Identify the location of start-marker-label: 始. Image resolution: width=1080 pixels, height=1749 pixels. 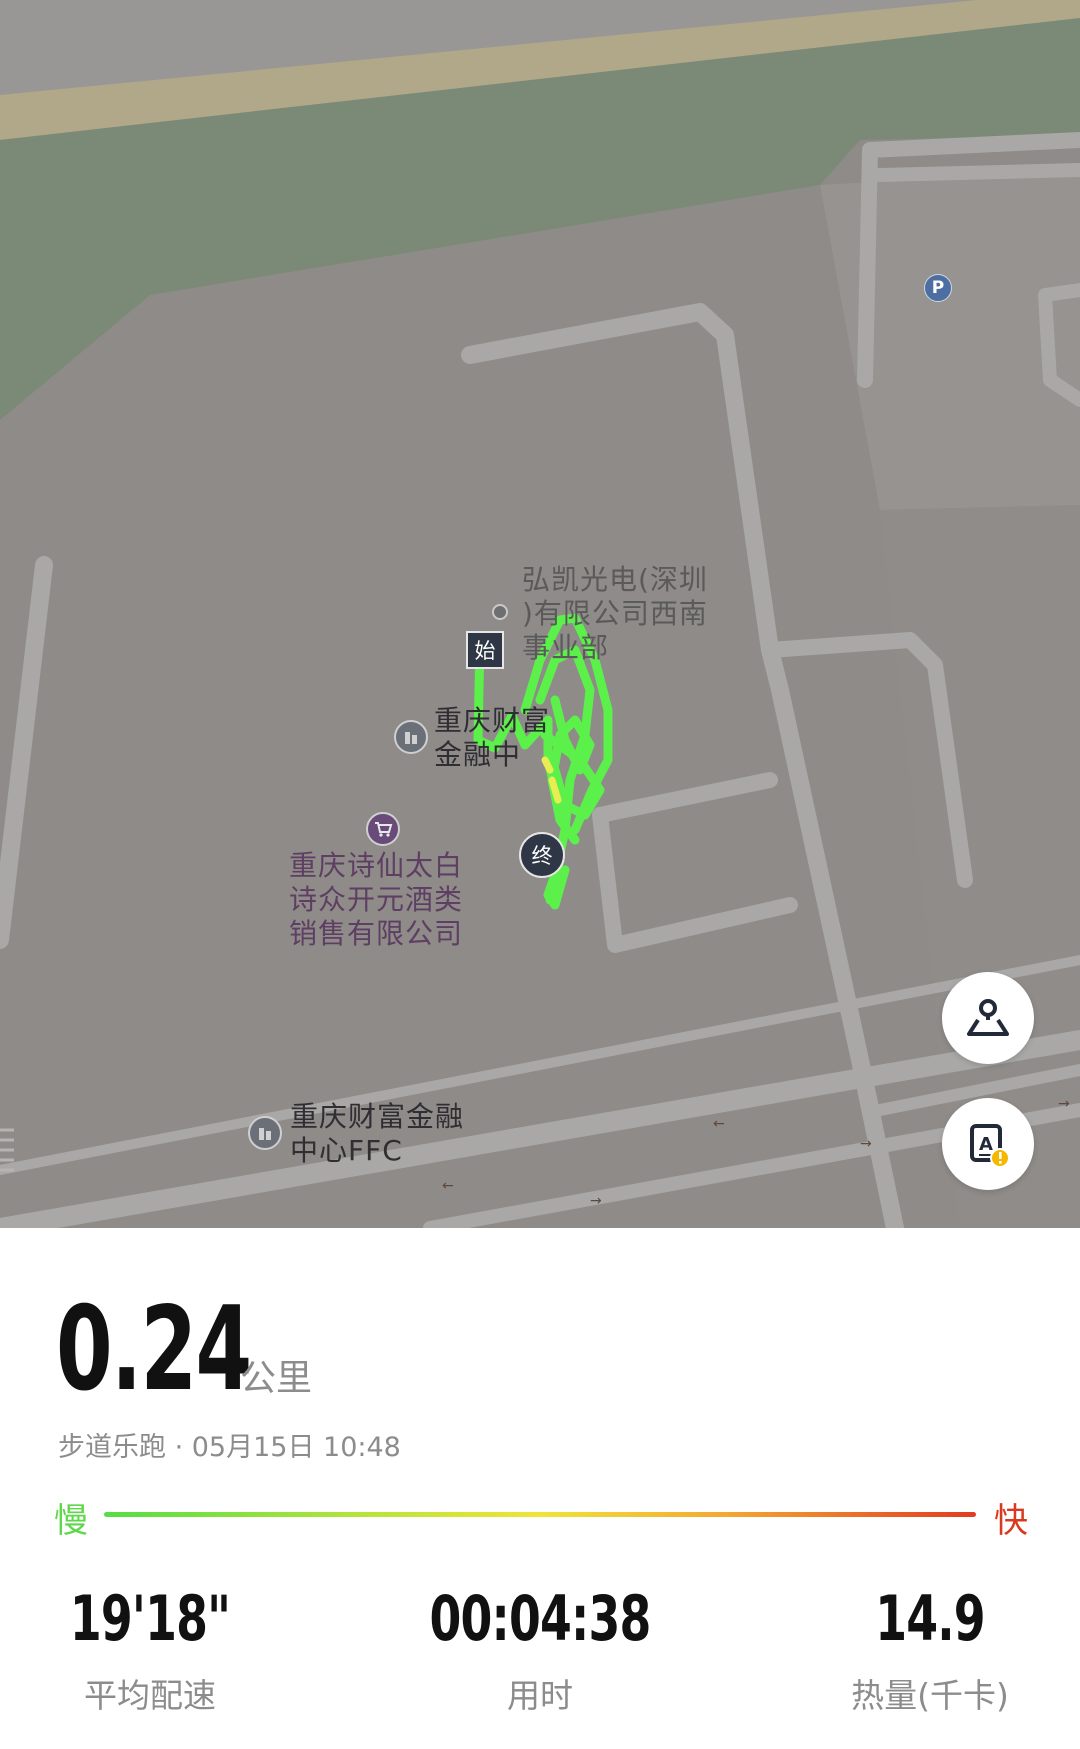
(485, 651).